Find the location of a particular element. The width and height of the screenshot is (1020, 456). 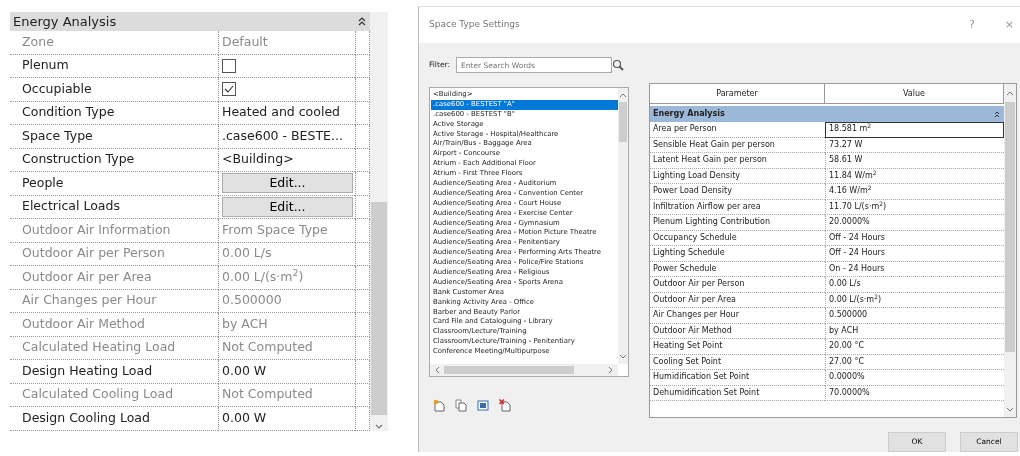

property-label: Plenum is located at coordinates (114, 66).